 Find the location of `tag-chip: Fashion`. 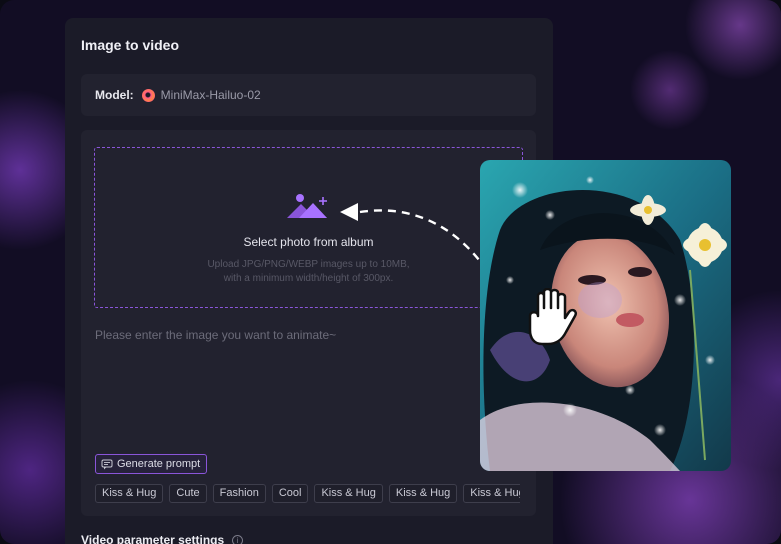

tag-chip: Fashion is located at coordinates (239, 493).